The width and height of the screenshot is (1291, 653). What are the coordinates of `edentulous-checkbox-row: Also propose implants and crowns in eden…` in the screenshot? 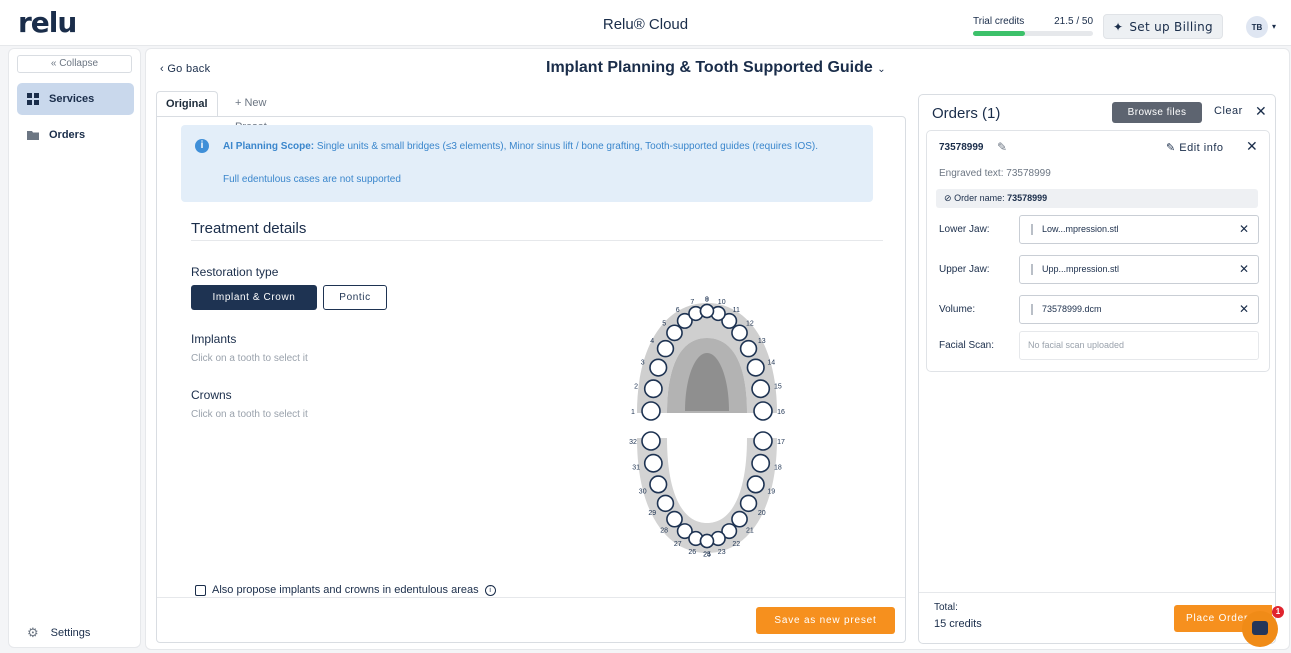 It's located at (345, 590).